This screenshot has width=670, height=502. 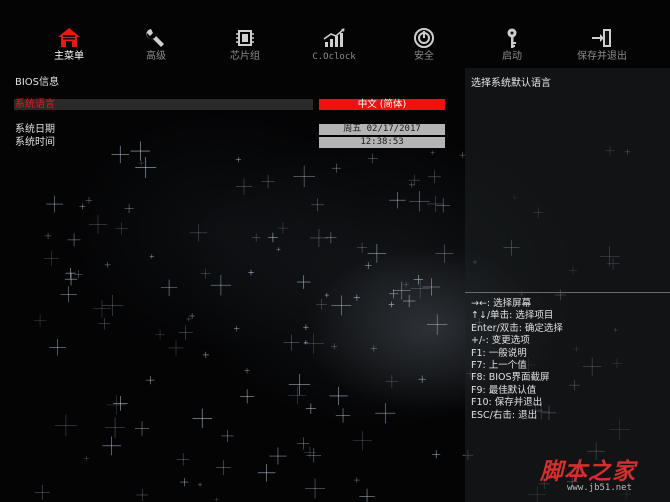 I want to click on key-hint: F1: 一般说明, so click(x=499, y=353).